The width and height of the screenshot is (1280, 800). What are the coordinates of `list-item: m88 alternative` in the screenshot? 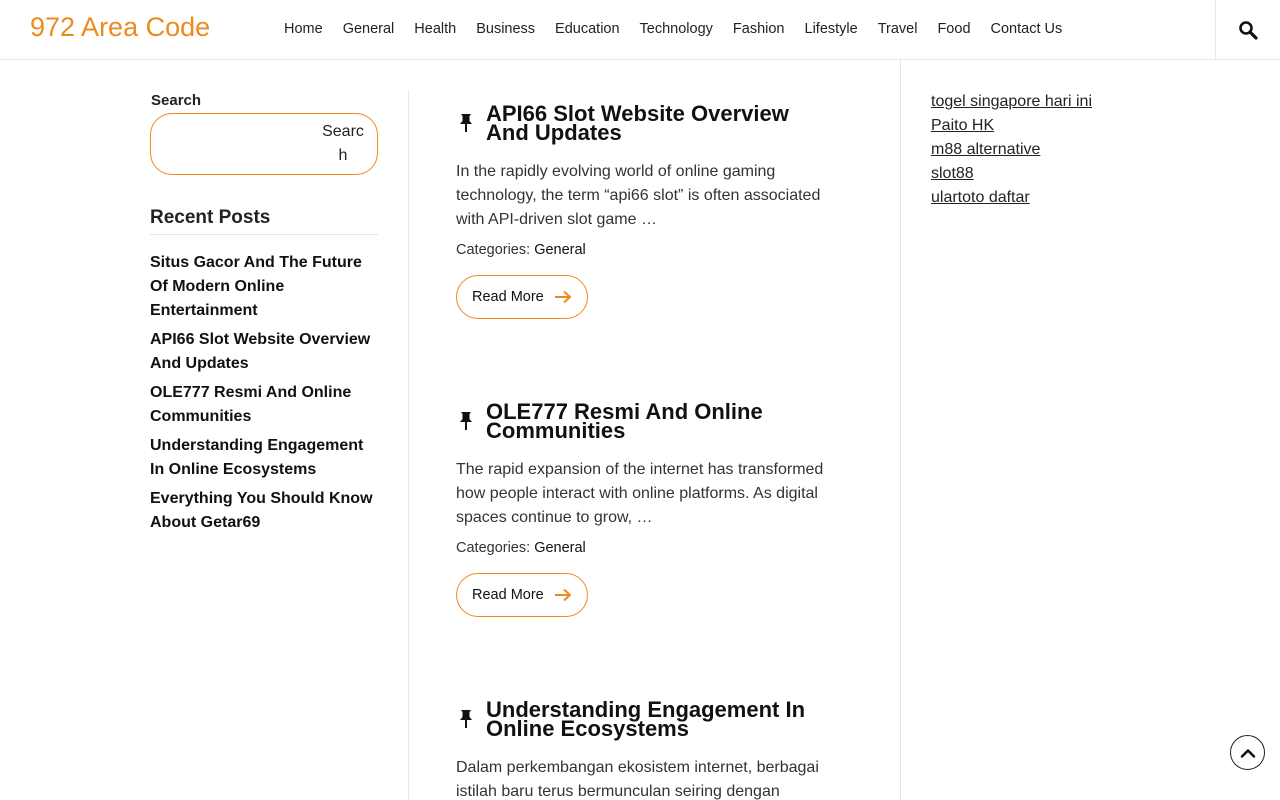 It's located at (1041, 150).